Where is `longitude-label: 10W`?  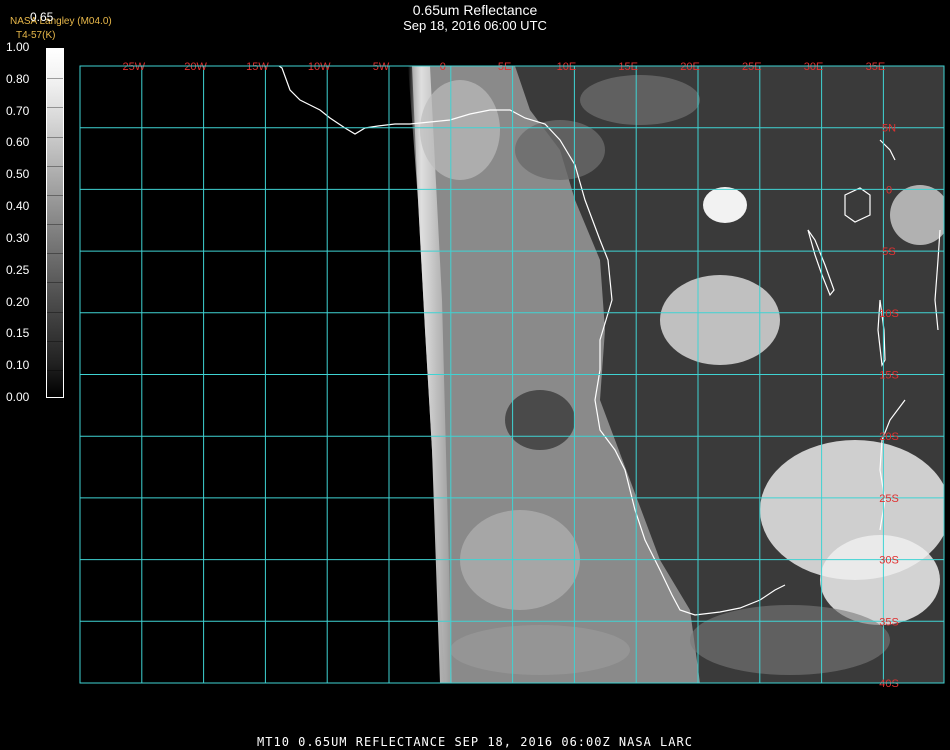 longitude-label: 10W is located at coordinates (319, 67).